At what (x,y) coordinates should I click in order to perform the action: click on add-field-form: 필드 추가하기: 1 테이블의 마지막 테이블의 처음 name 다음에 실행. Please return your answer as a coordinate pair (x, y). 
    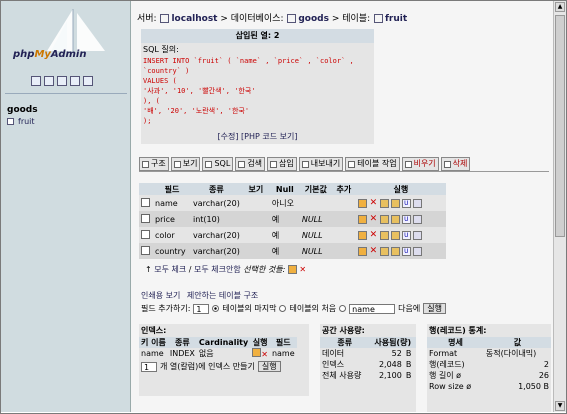
    Looking at the image, I should click on (293, 308).